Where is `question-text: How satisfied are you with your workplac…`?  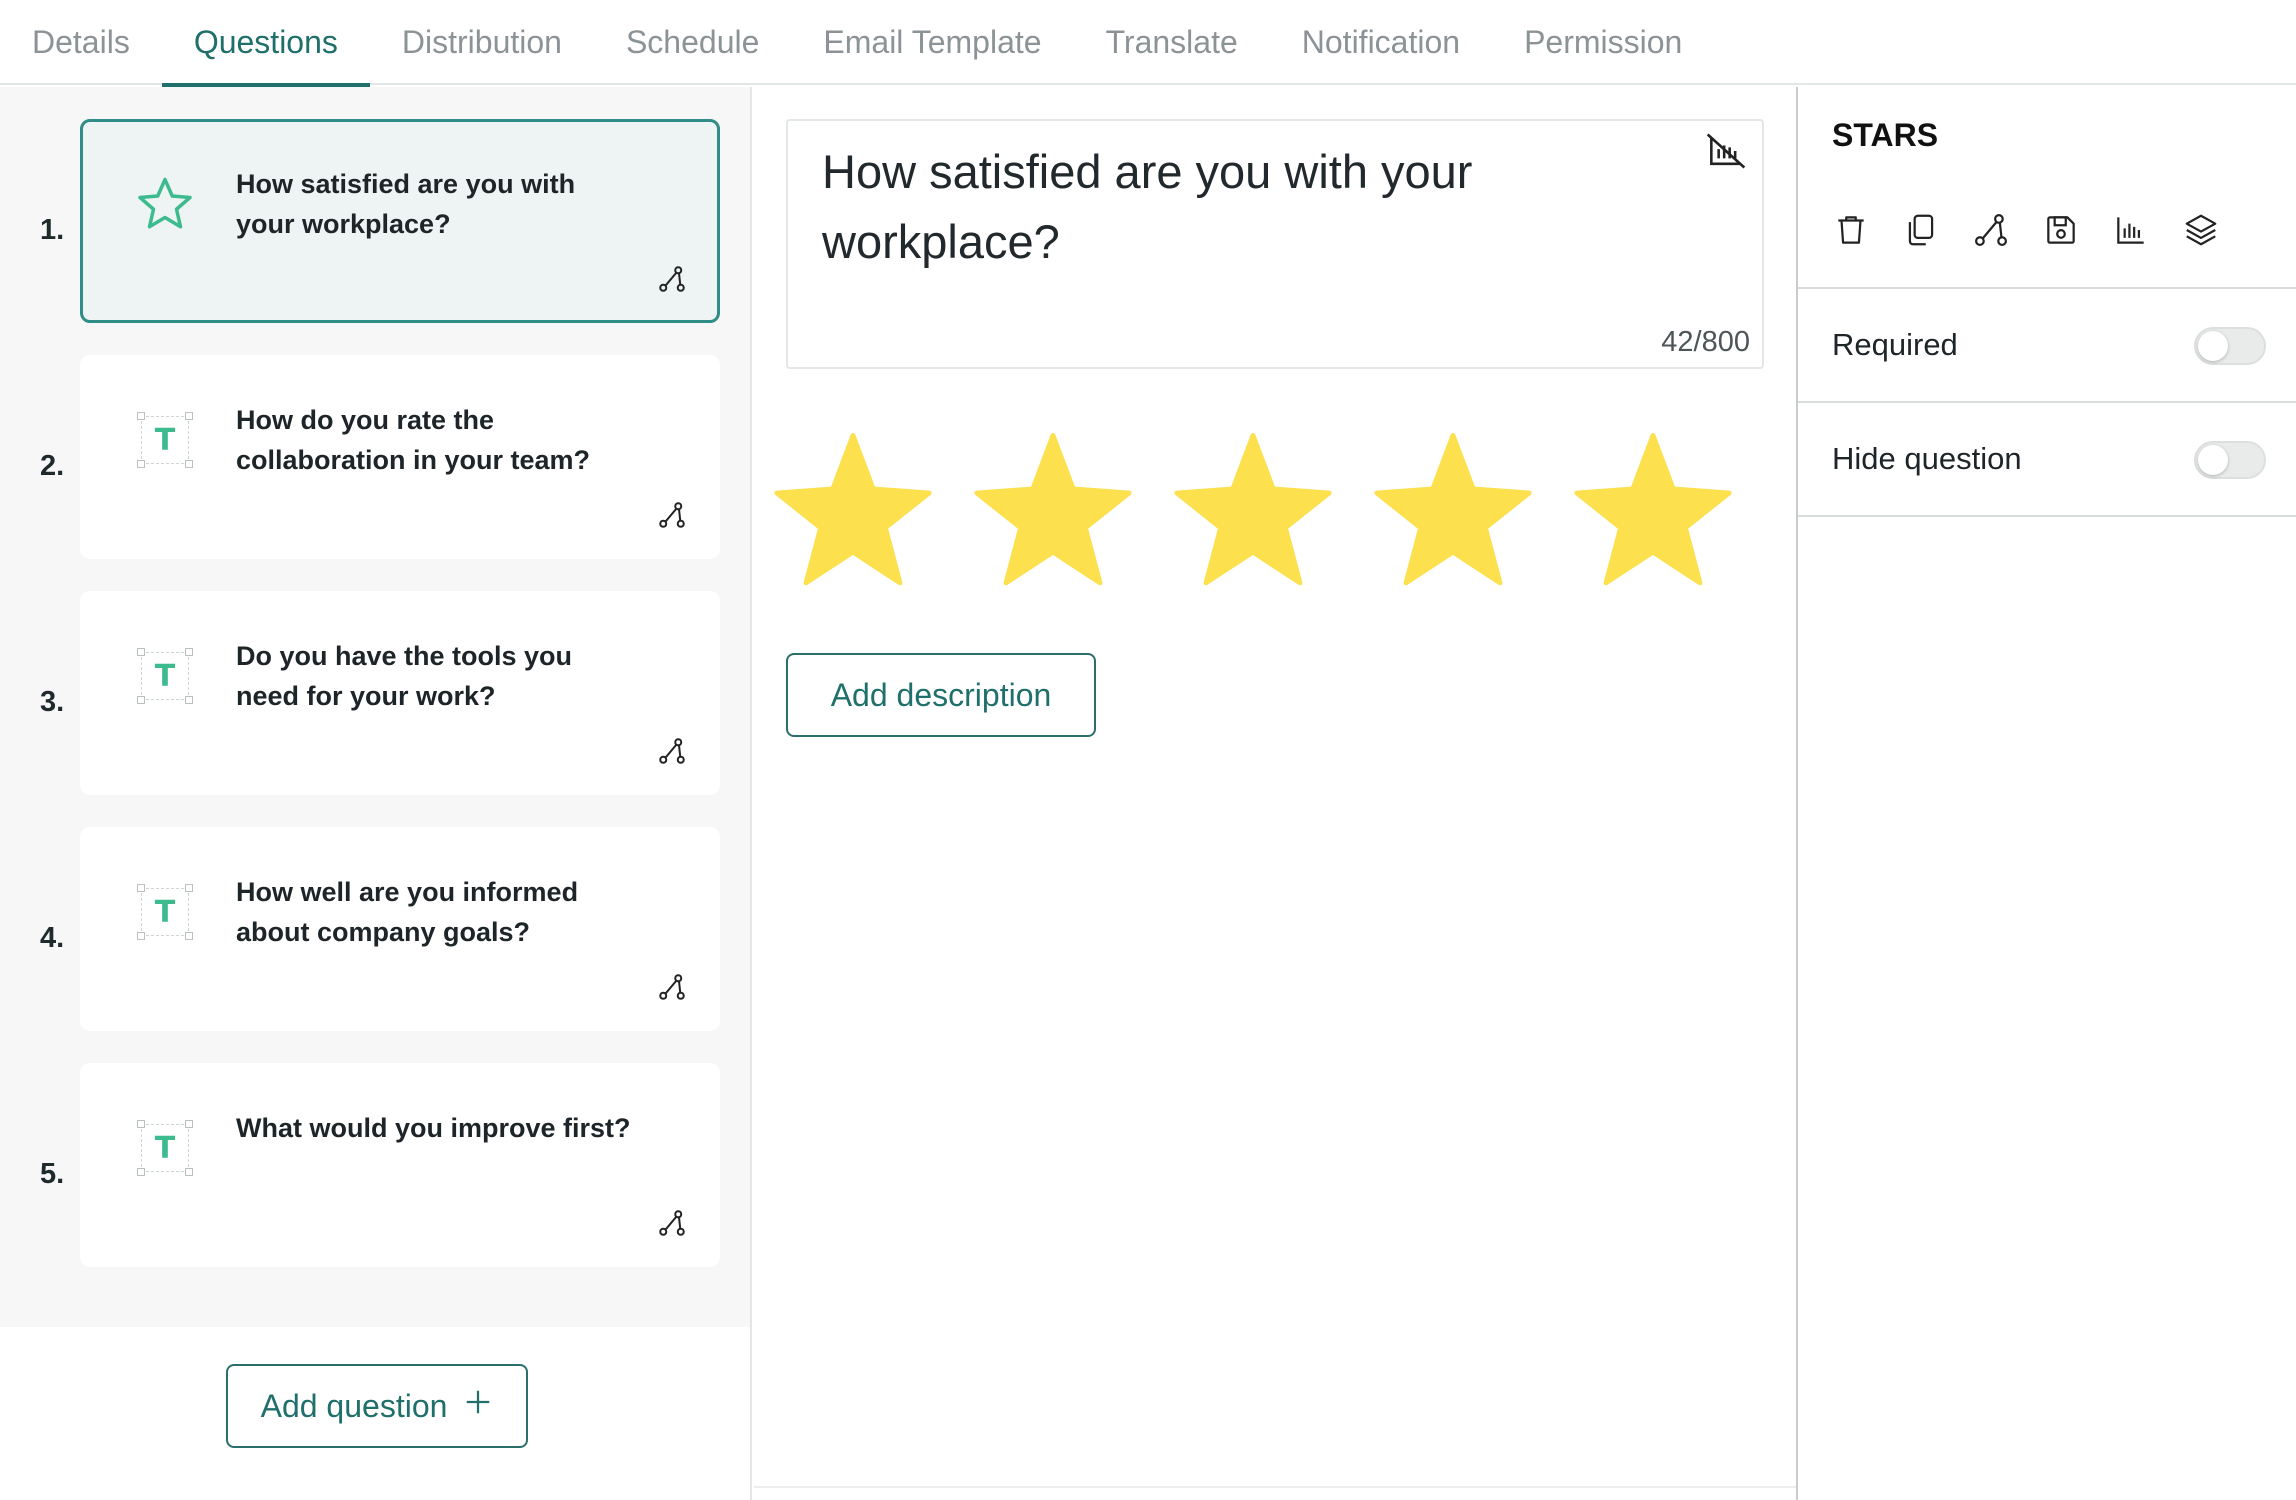 question-text: How satisfied are you with your workplac… is located at coordinates (406, 204).